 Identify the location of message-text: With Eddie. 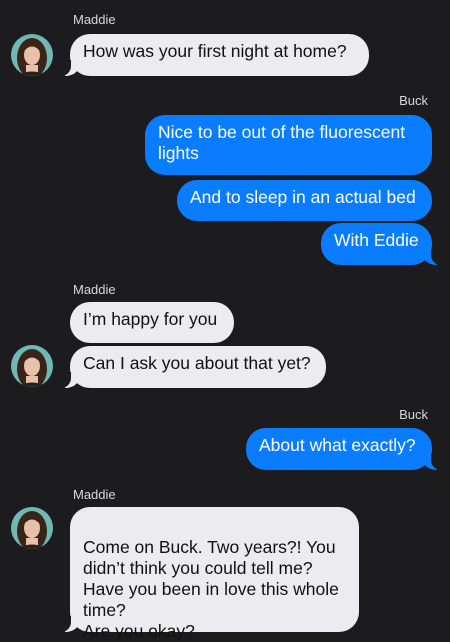
(376, 240).